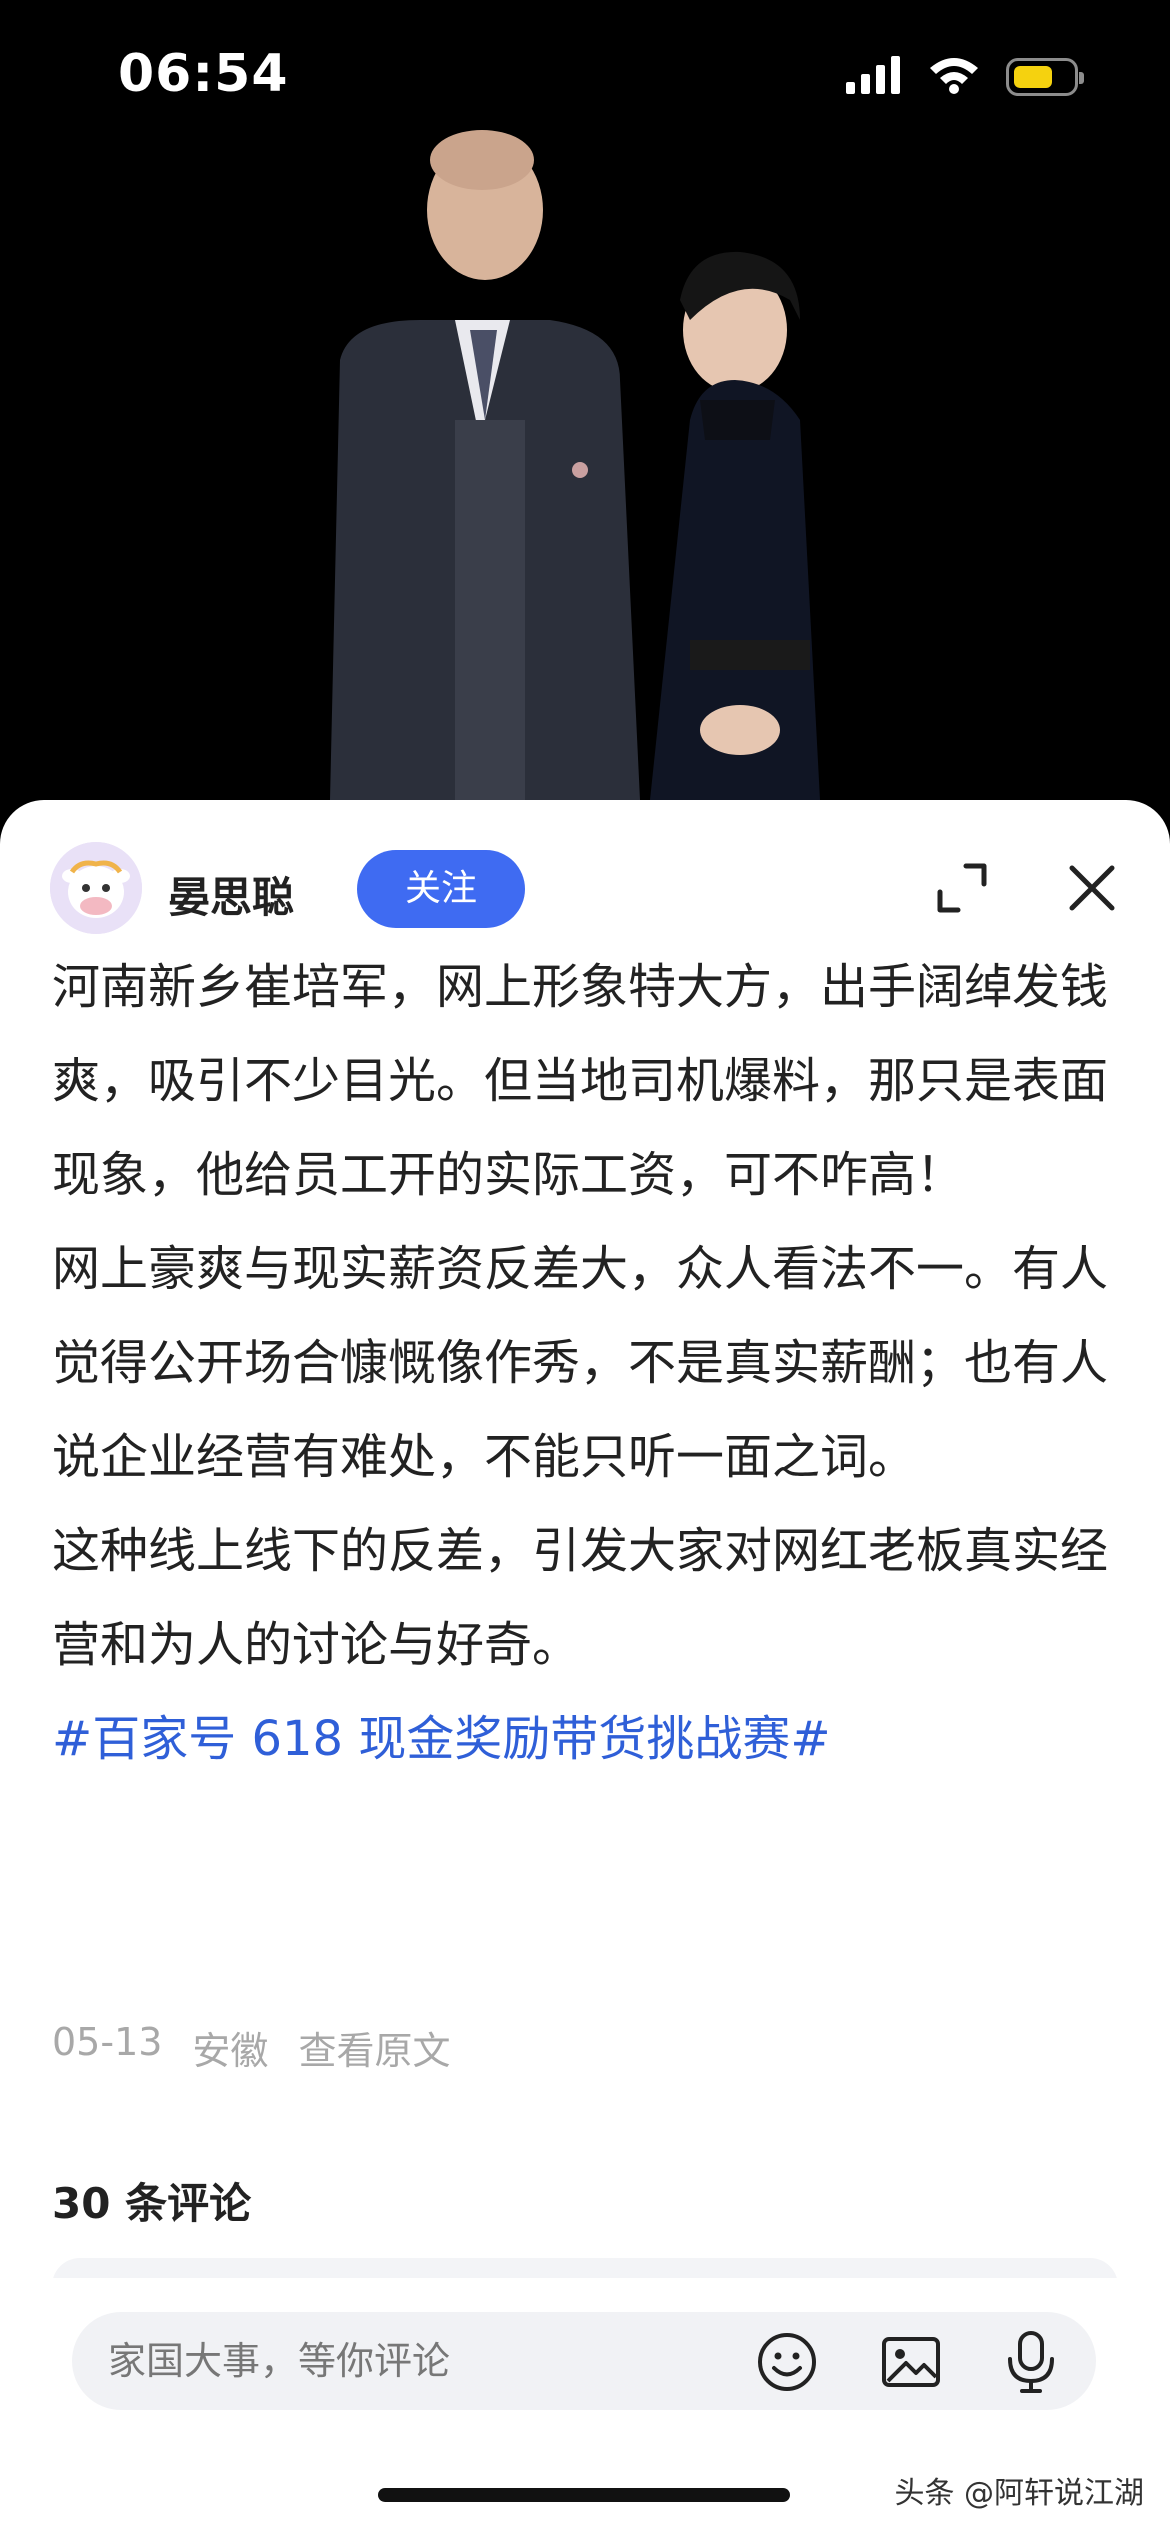 The image size is (1170, 2532). Describe the element at coordinates (279, 2361) in the screenshot. I see `comment-placeholder: 家国大事，等你评论` at that location.